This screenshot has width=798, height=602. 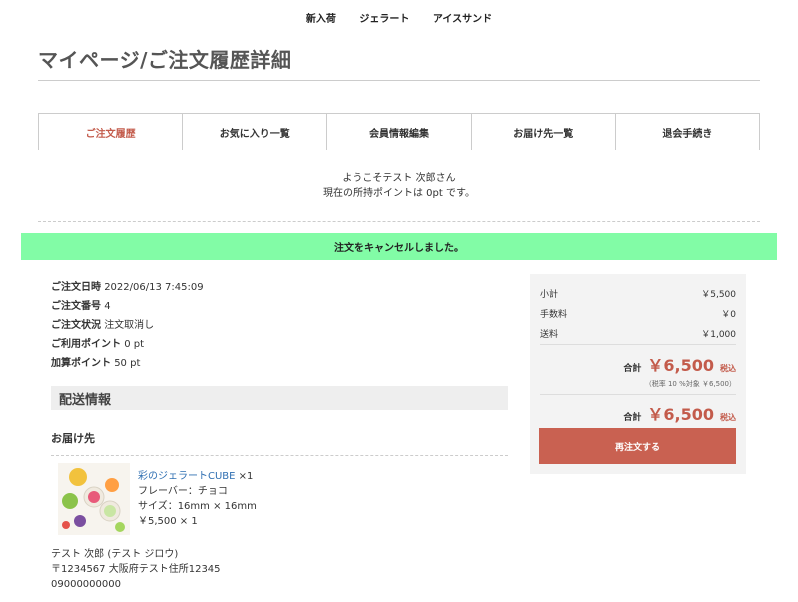 I want to click on tab-delivery-addresses: お届け先一覧, so click(x=544, y=132).